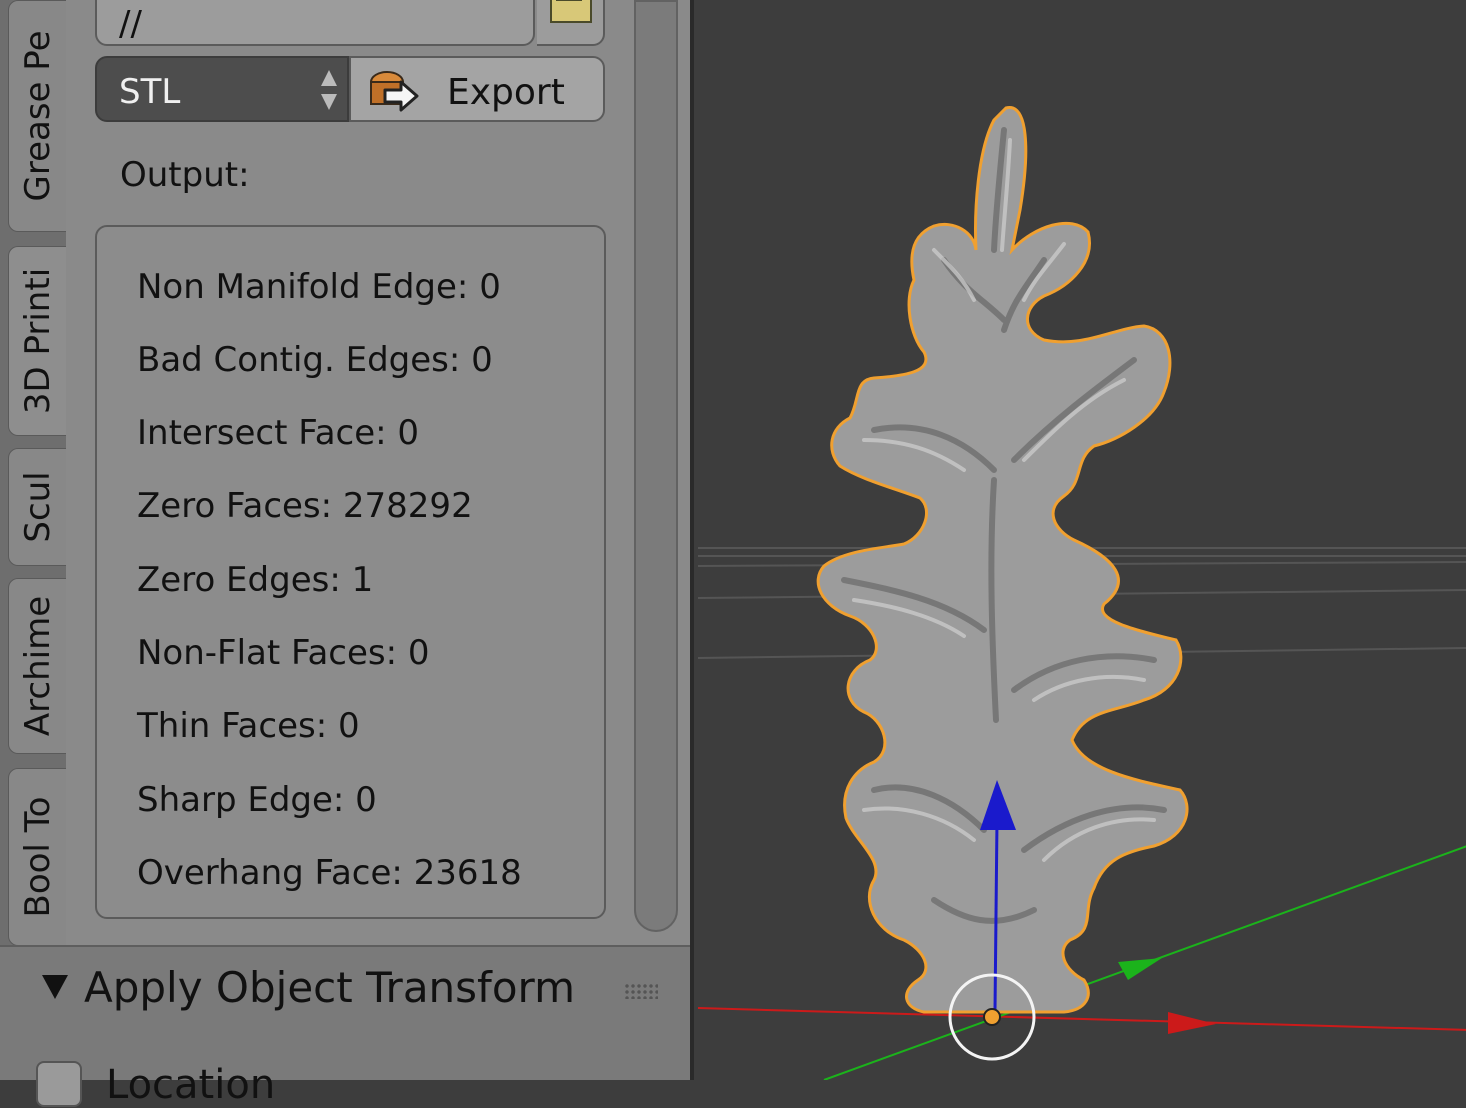  I want to click on output-line-thin-faces: Thin Faces: 0, so click(248, 726).